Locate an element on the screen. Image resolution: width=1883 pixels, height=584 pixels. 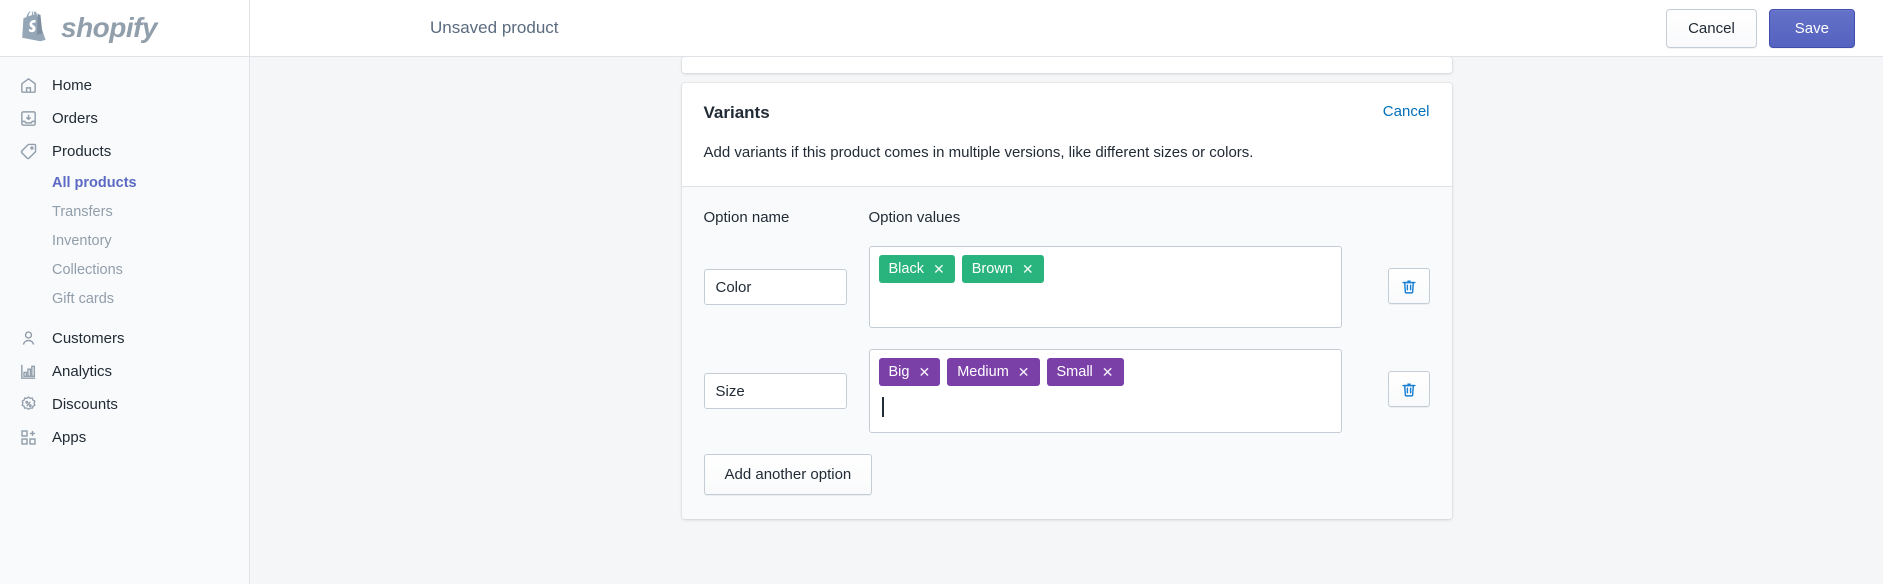
topbar-actions: Cancel Save is located at coordinates (1774, 28).